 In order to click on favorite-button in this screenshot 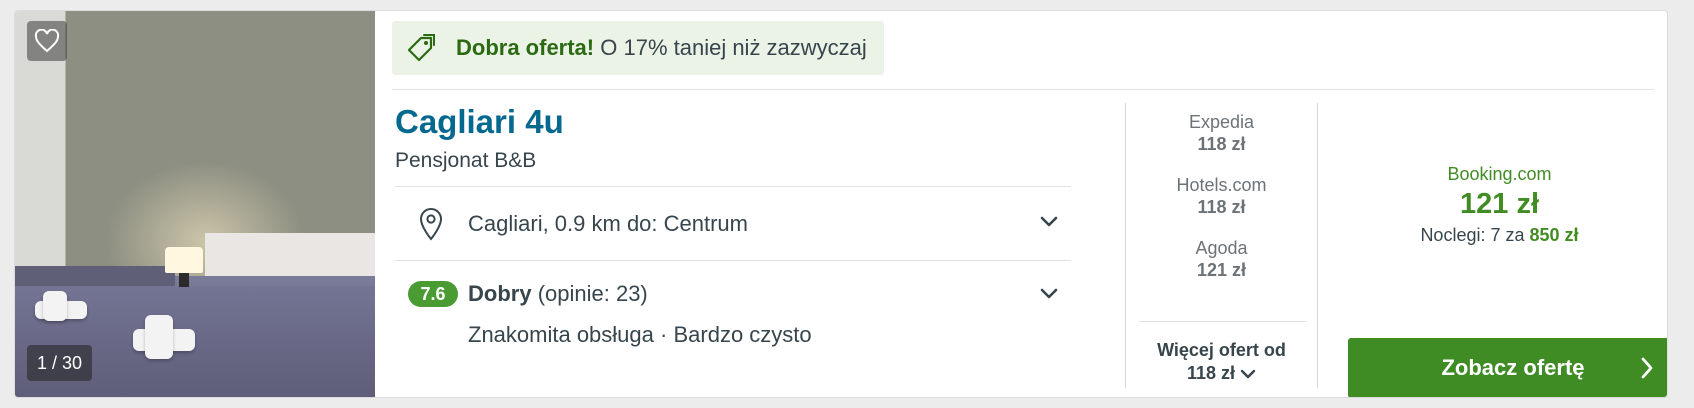, I will do `click(47, 41)`.